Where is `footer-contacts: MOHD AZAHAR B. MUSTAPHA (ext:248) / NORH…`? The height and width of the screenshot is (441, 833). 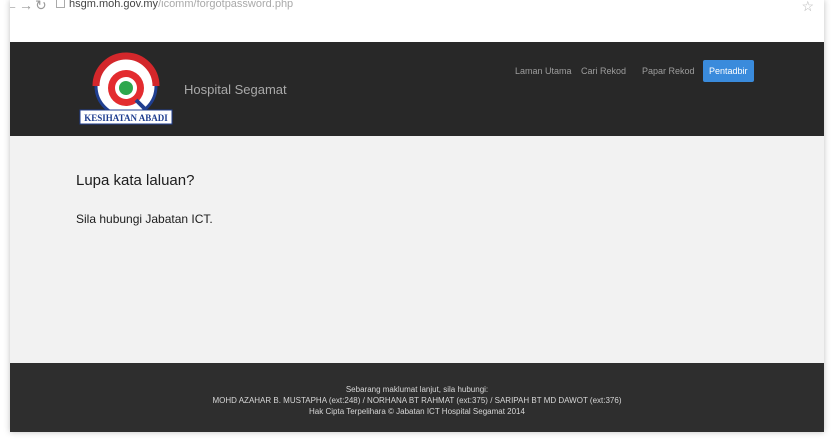 footer-contacts: MOHD AZAHAR B. MUSTAPHA (ext:248) / NORH… is located at coordinates (417, 400).